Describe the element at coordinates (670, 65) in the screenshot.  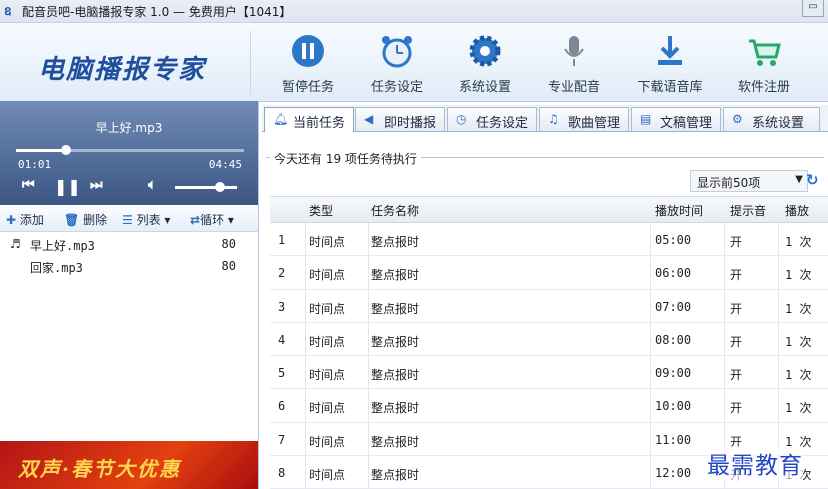
I see `download-voice-library-button: 下载语音库` at that location.